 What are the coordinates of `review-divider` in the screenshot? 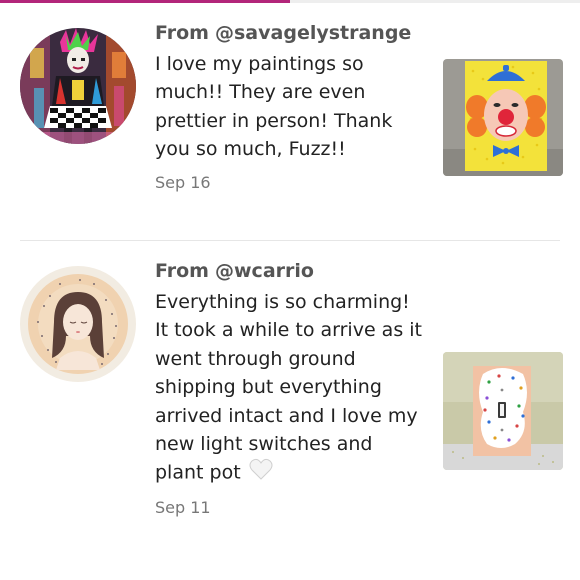 It's located at (290, 240).